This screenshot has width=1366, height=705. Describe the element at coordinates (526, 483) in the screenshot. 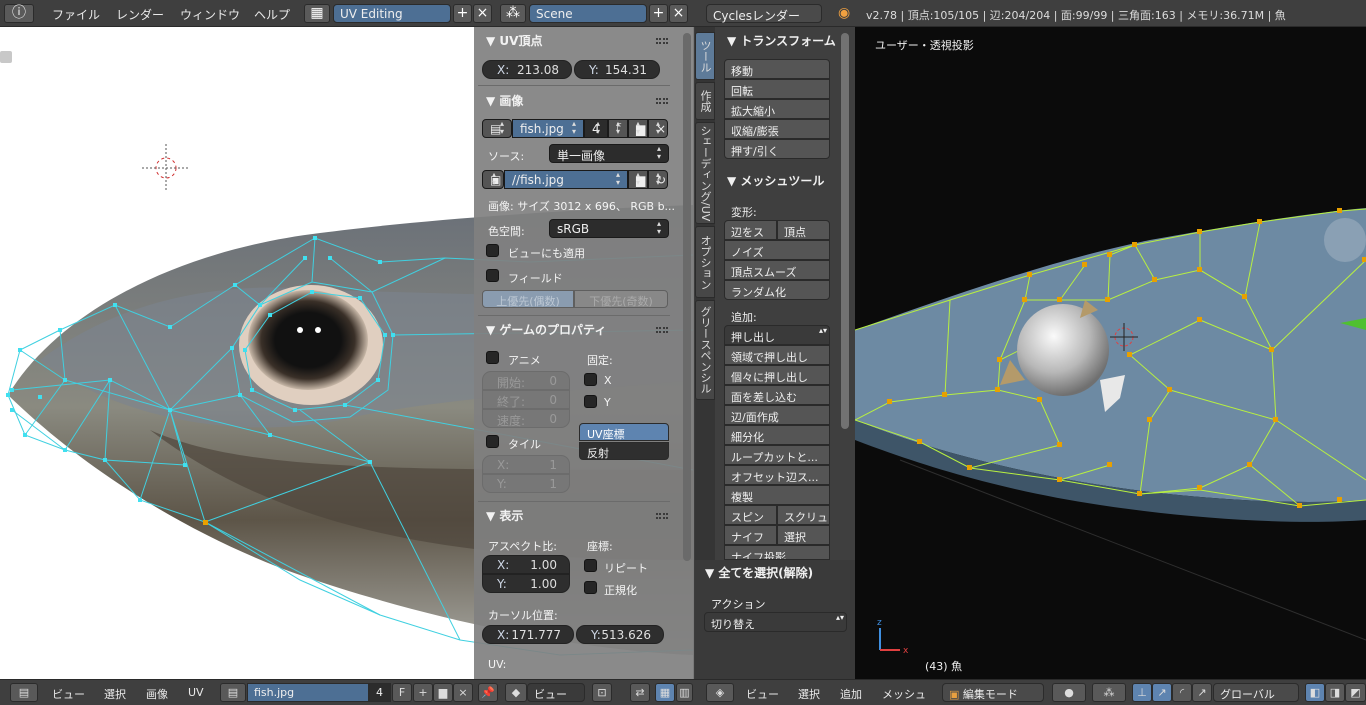

I see `tile-y-field: Y: 1` at that location.